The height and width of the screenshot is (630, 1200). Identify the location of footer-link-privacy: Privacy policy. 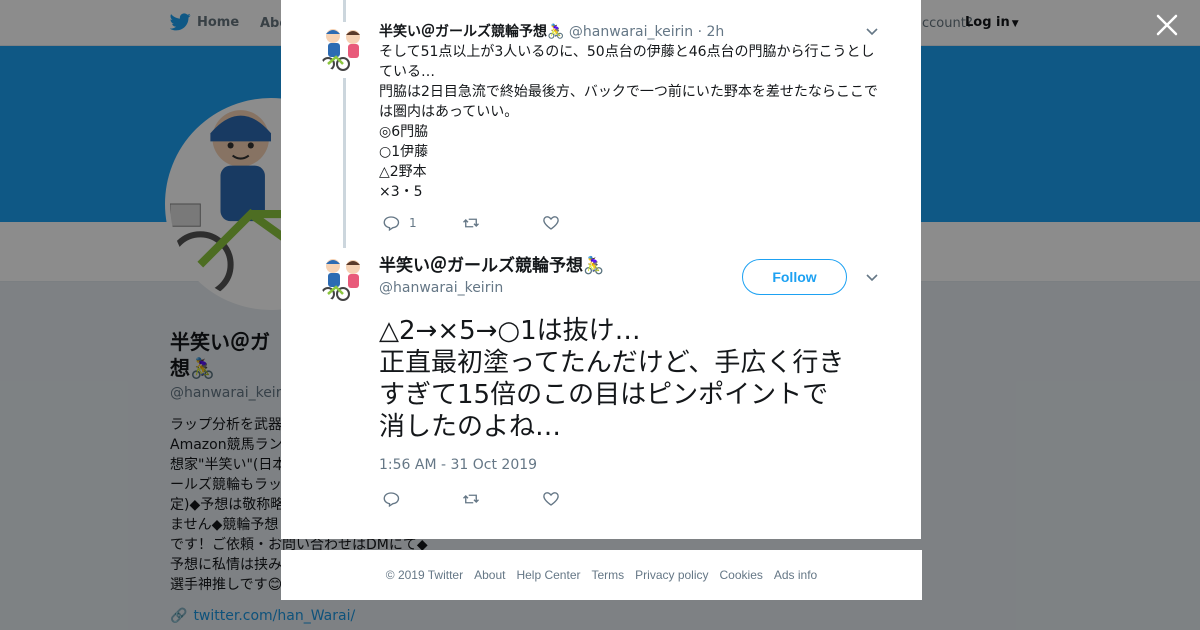
(671, 575).